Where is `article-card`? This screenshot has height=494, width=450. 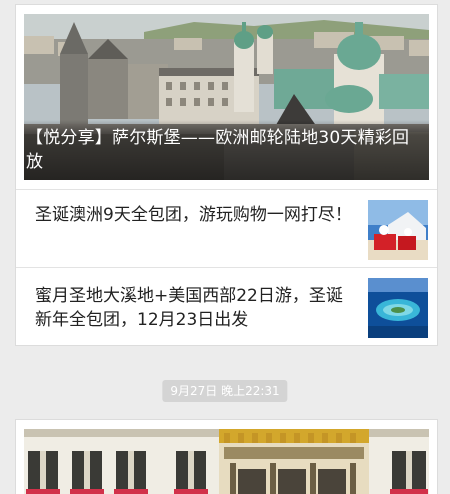
article-card is located at coordinates (226, 456).